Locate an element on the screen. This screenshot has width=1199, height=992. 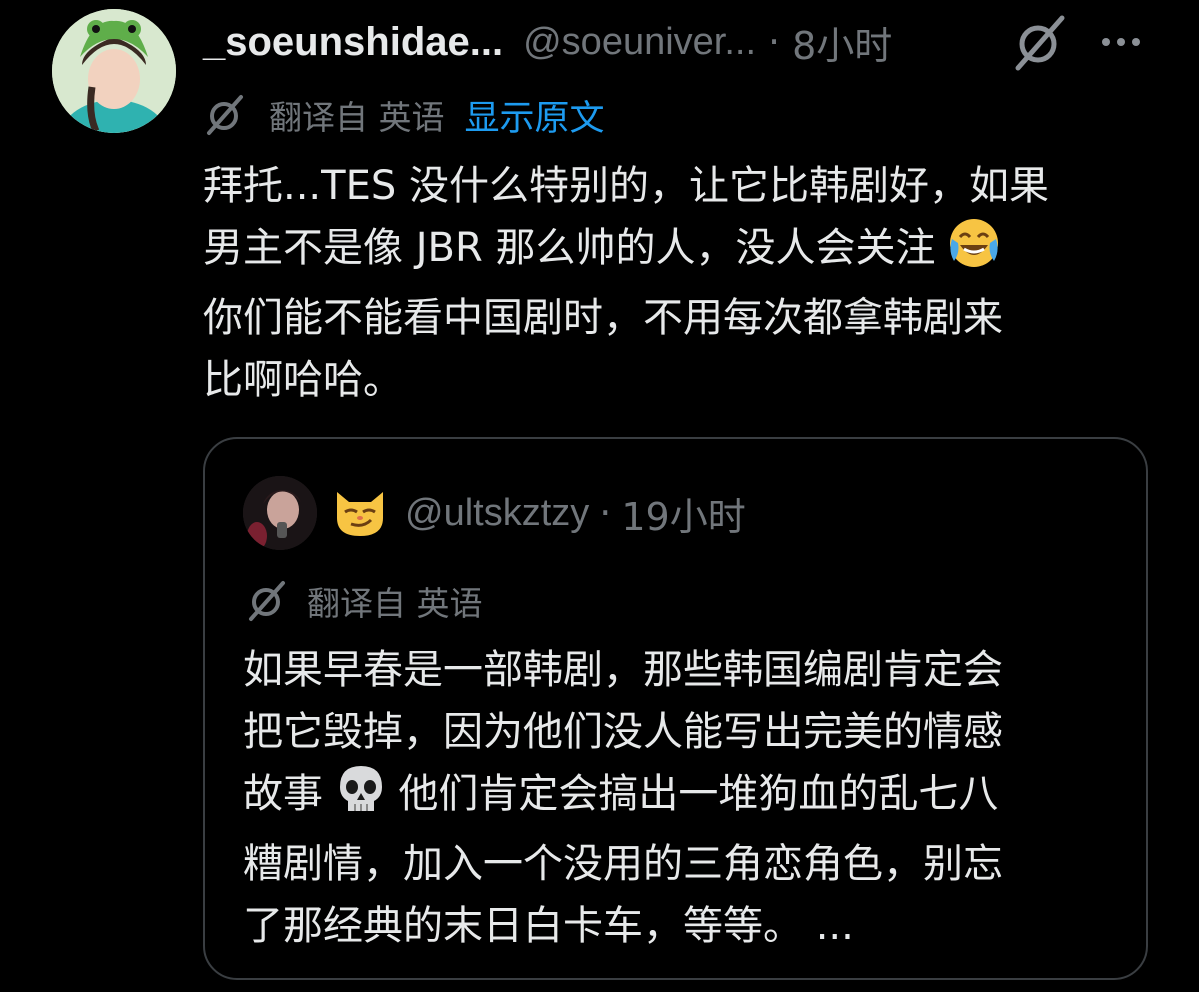
post-text-line: 拜托...TES 没什么特别的，让它比韩剧好，如果 is located at coordinates (626, 186).